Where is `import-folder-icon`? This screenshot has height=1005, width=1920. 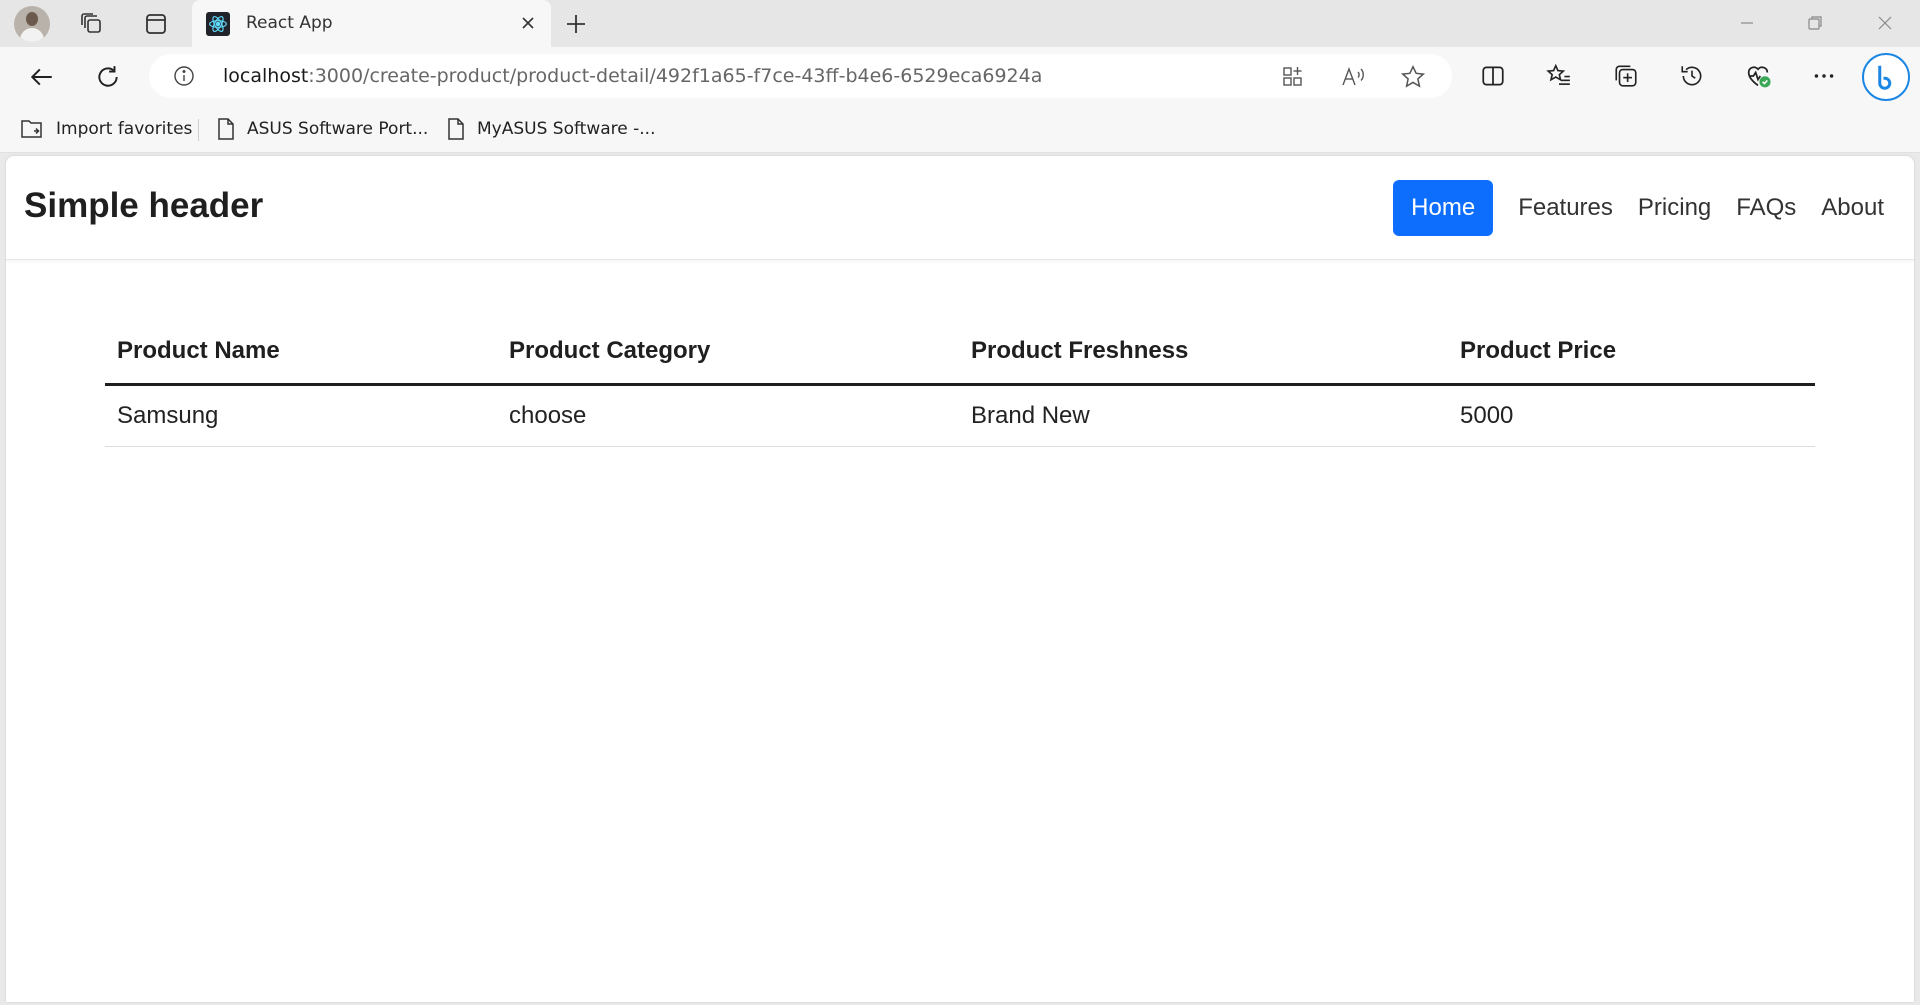
import-folder-icon is located at coordinates (31, 129).